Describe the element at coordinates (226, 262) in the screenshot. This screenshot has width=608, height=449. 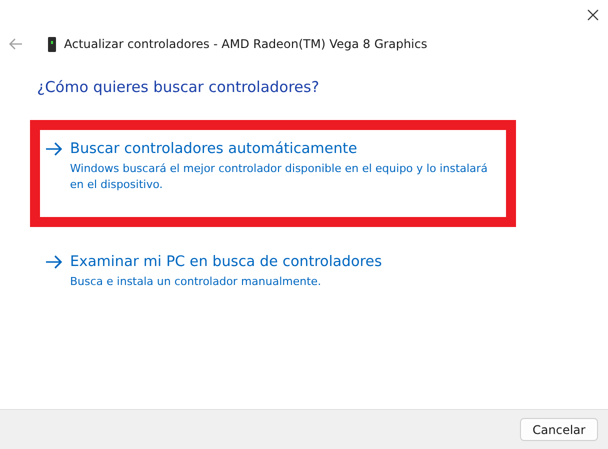
I see `option-title: Examinar mi PC en busca de controladores` at that location.